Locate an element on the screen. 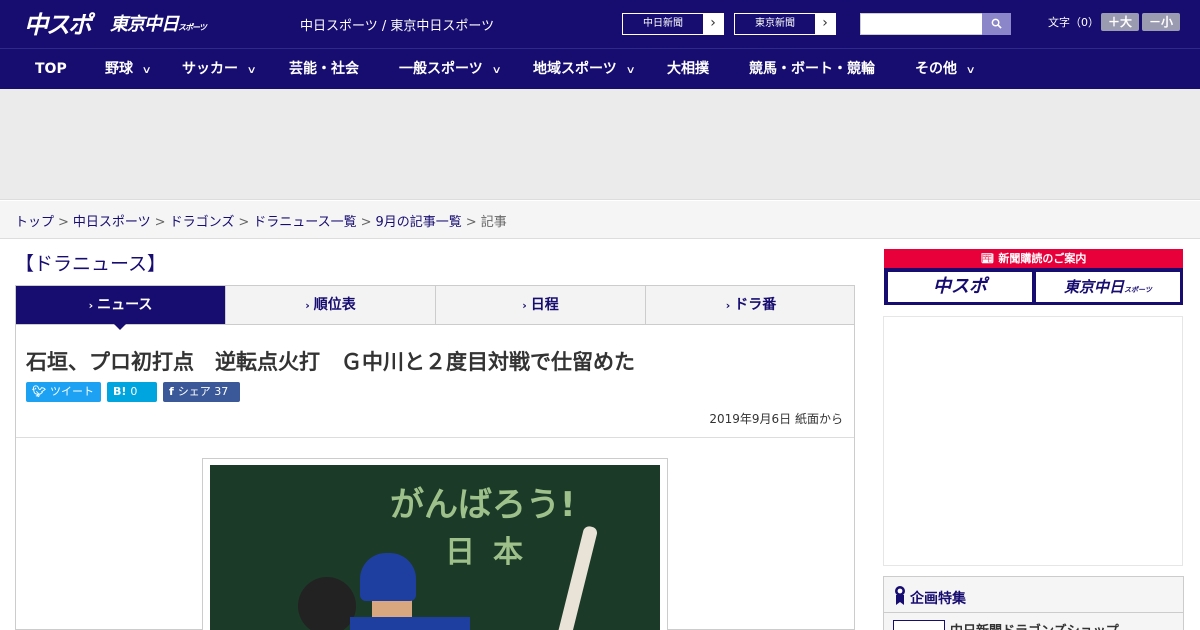  tokyo-logo-small: スポーツ is located at coordinates (192, 27).